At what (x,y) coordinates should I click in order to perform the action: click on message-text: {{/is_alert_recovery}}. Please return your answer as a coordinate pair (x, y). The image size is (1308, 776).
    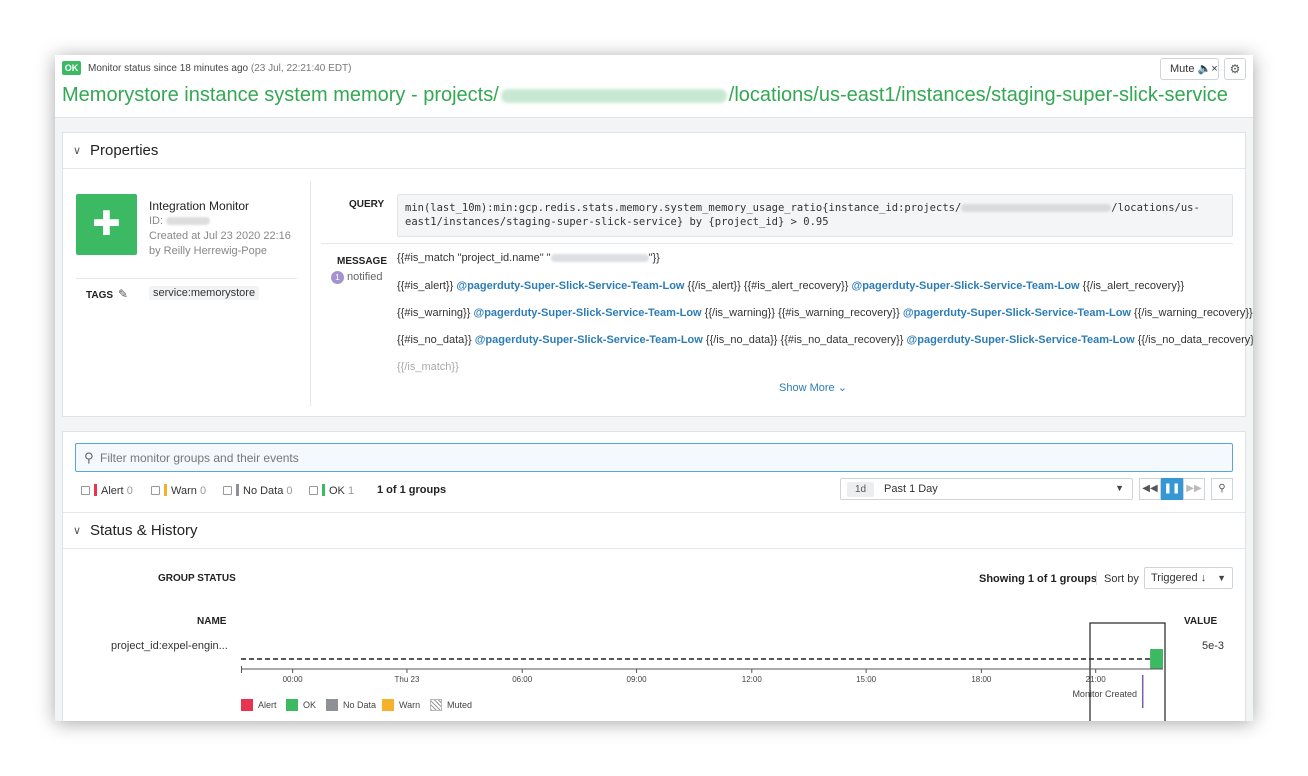
    Looking at the image, I should click on (1133, 286).